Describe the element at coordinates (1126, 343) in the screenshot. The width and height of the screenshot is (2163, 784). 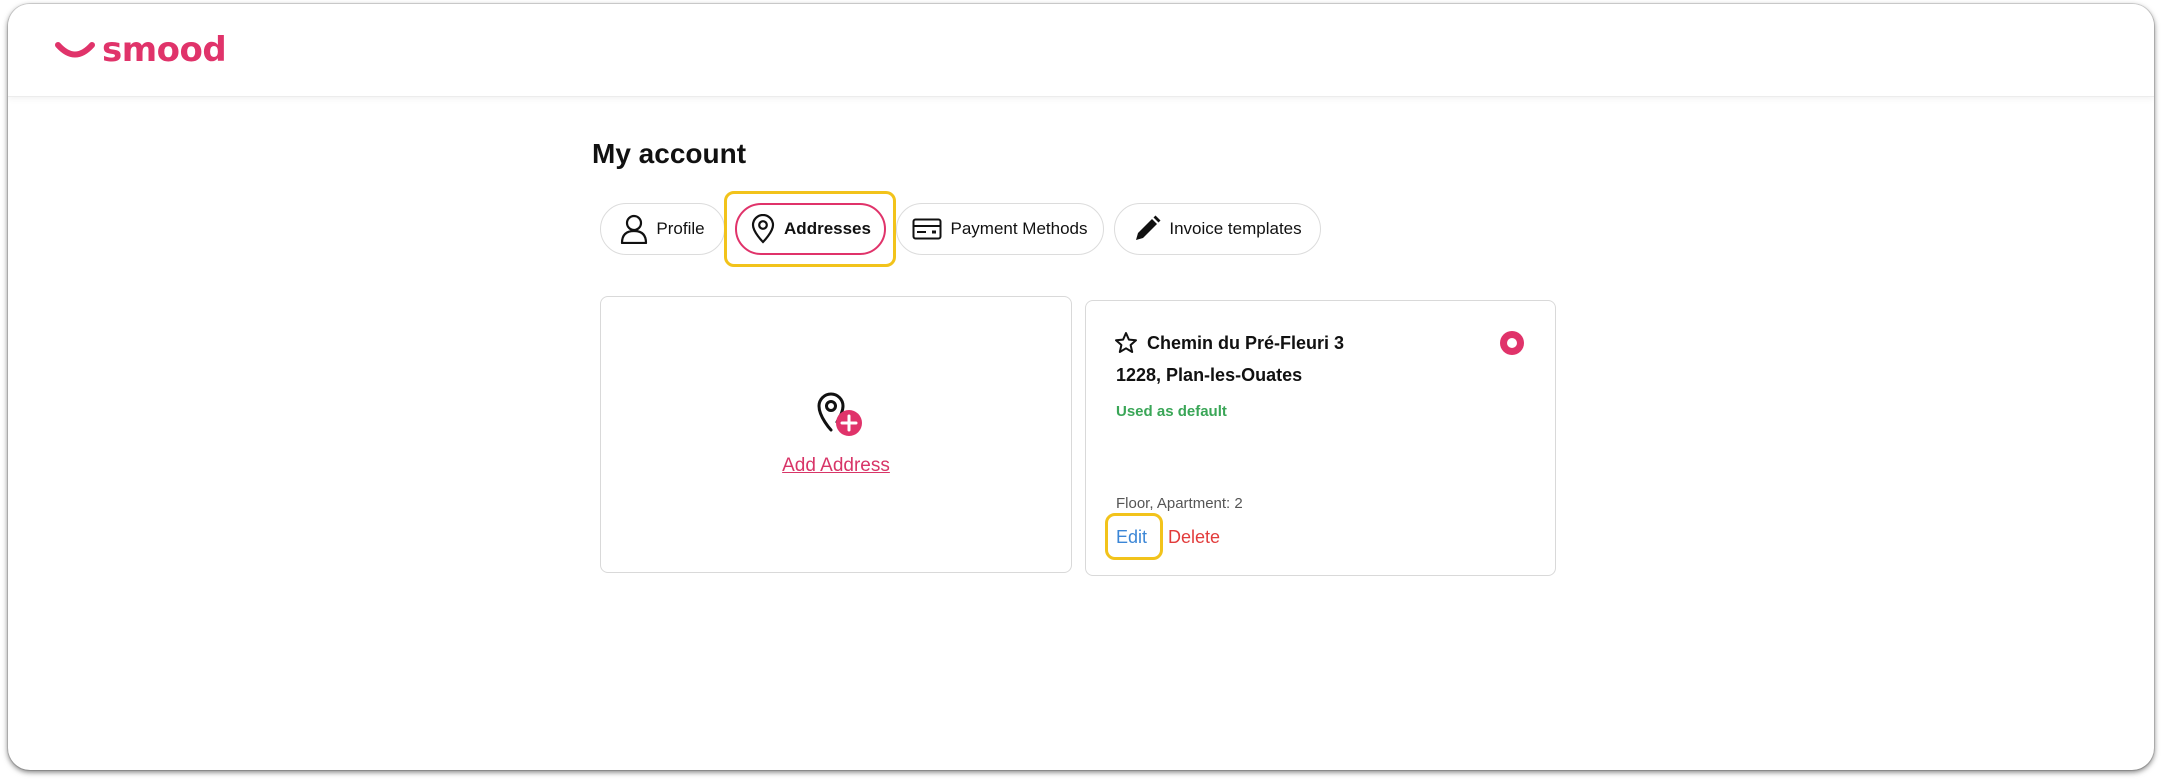
I see `star-outline-icon` at that location.